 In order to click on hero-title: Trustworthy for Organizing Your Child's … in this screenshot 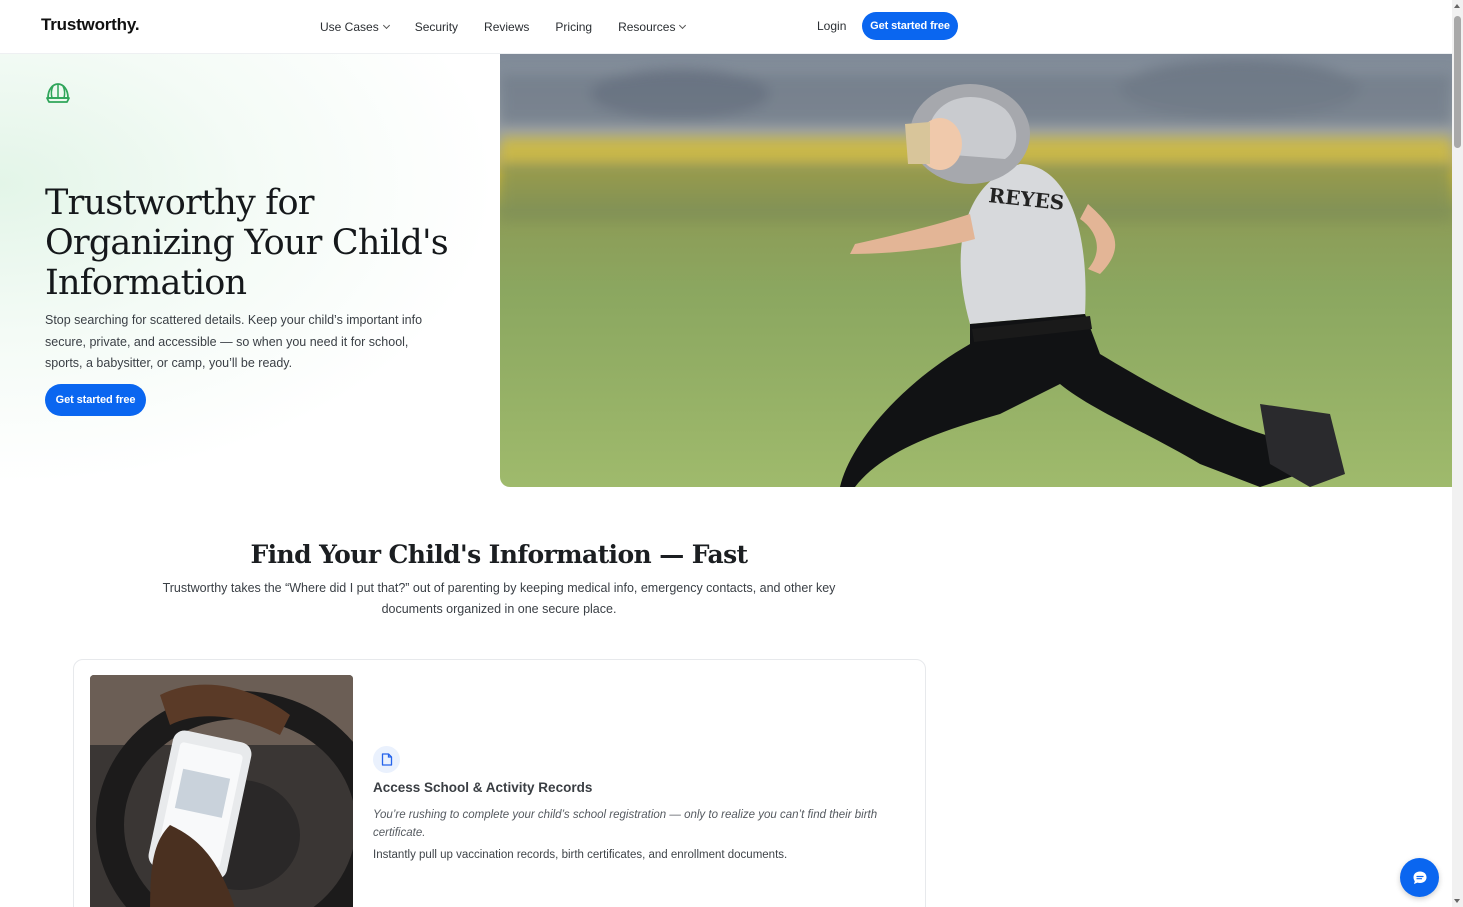, I will do `click(247, 243)`.